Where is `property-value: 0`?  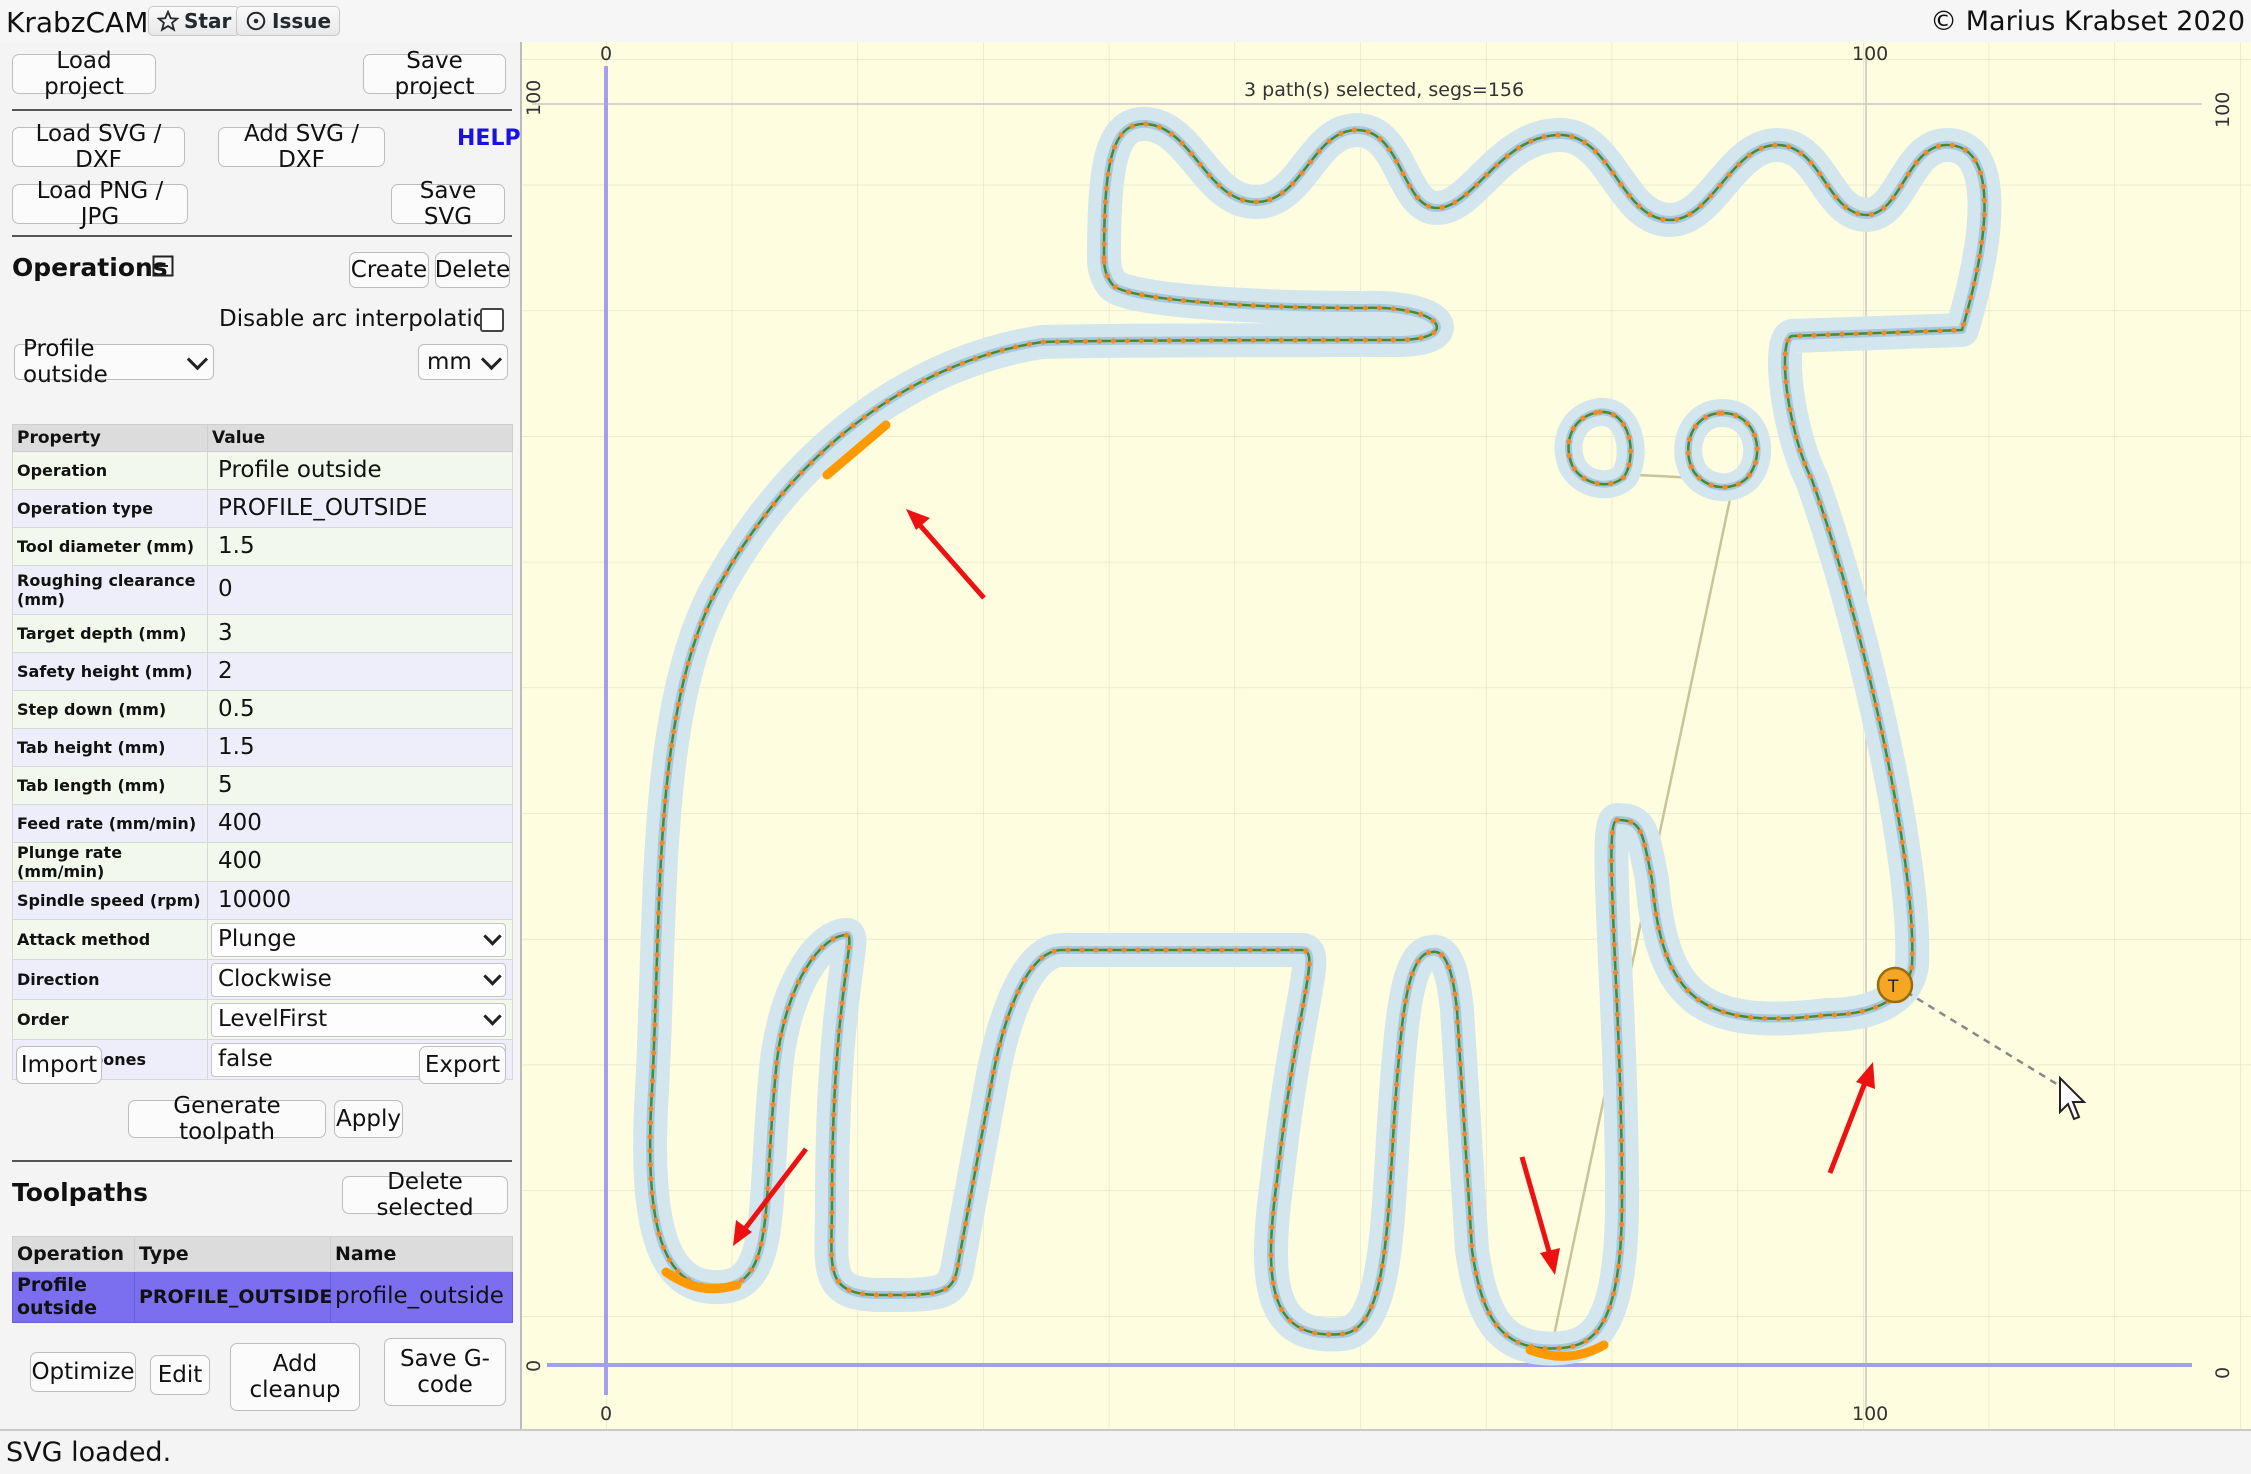 property-value: 0 is located at coordinates (360, 590).